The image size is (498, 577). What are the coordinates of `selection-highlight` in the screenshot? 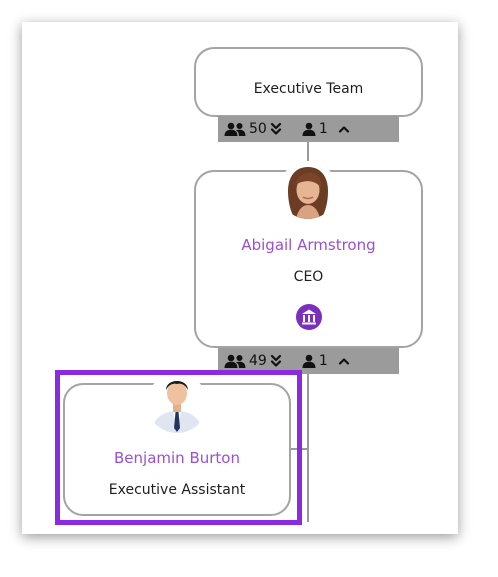 It's located at (178, 447).